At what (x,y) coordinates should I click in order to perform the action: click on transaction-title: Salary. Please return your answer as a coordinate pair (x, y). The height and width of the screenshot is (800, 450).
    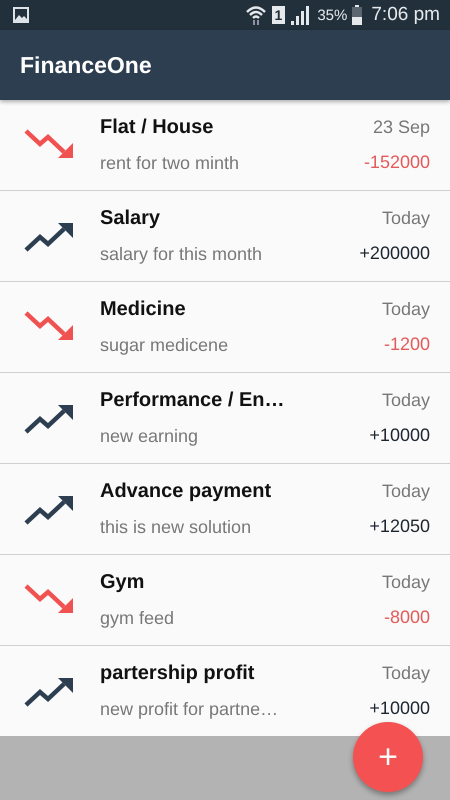
    Looking at the image, I should click on (131, 218).